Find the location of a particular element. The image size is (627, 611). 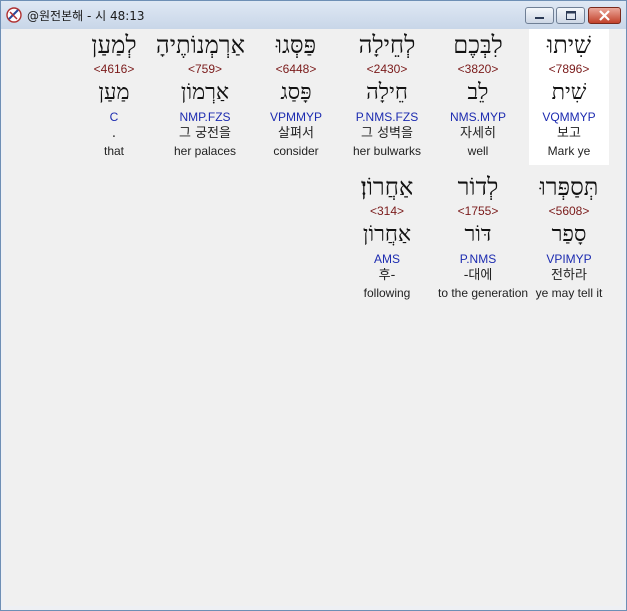

english-gloss: to the generation is located at coordinates (483, 293).